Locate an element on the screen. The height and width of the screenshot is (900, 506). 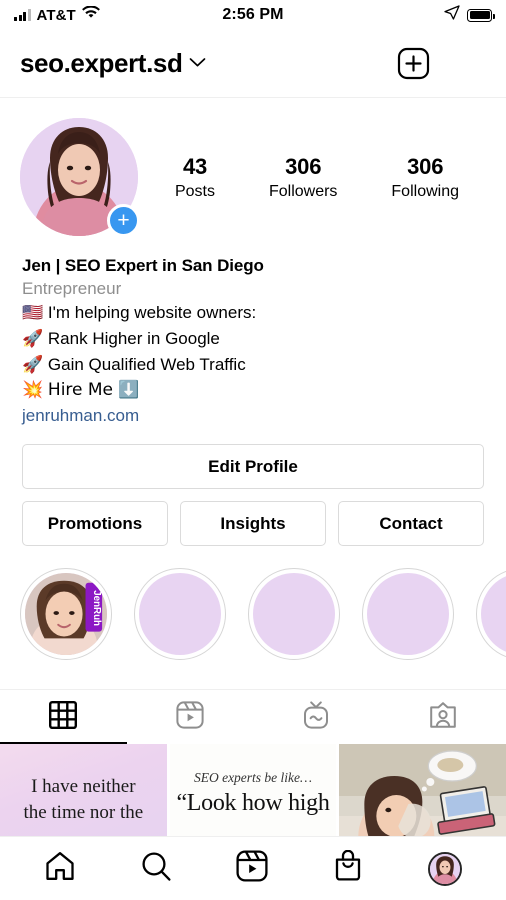
home-icon is located at coordinates (60, 868).